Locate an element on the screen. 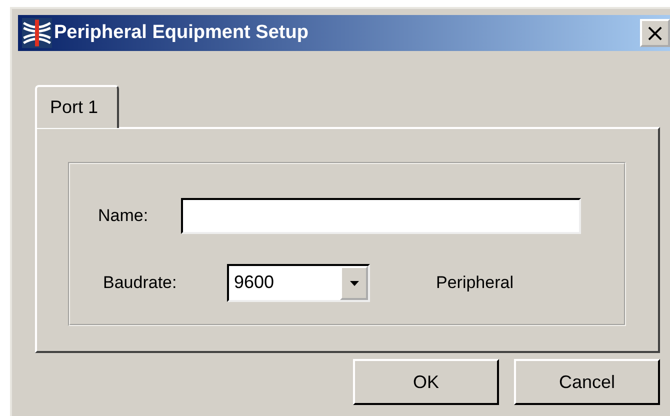 Image resolution: width=670 pixels, height=416 pixels. window-title: Peripheral Equipment Setup is located at coordinates (181, 33).